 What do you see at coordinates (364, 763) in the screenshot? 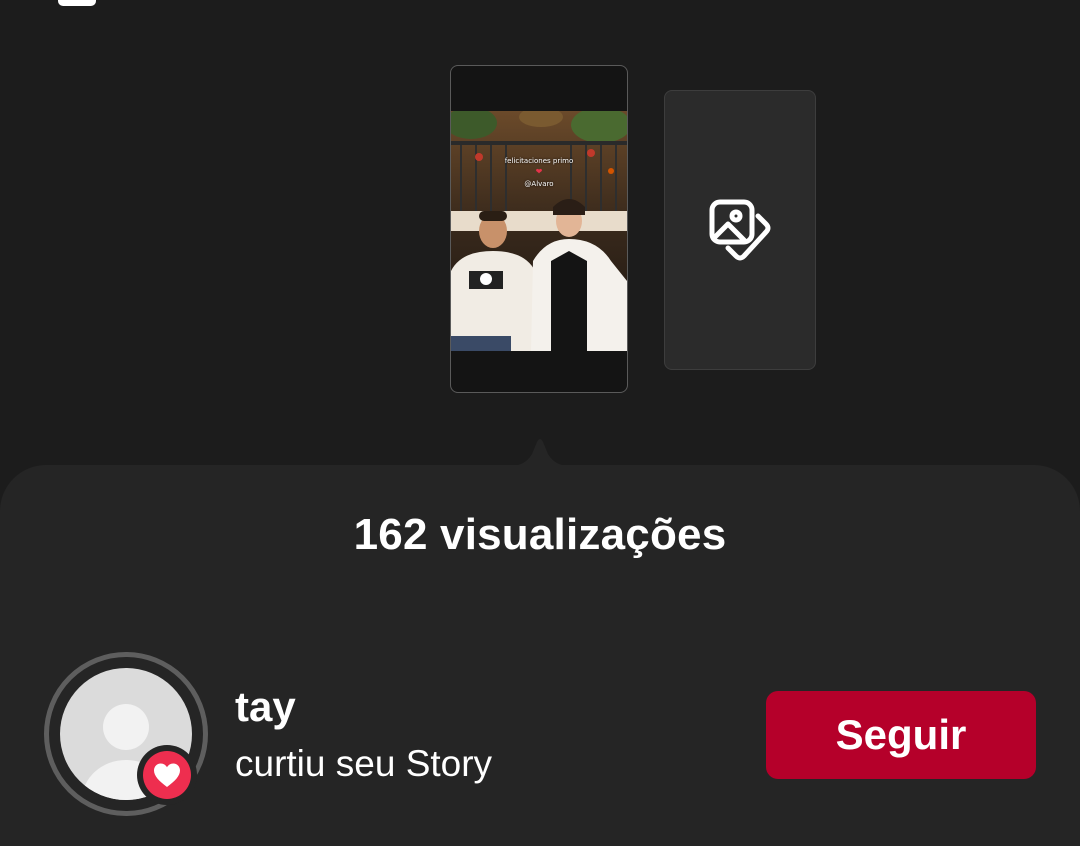
I see `activity-description: curtiu seu Story` at bounding box center [364, 763].